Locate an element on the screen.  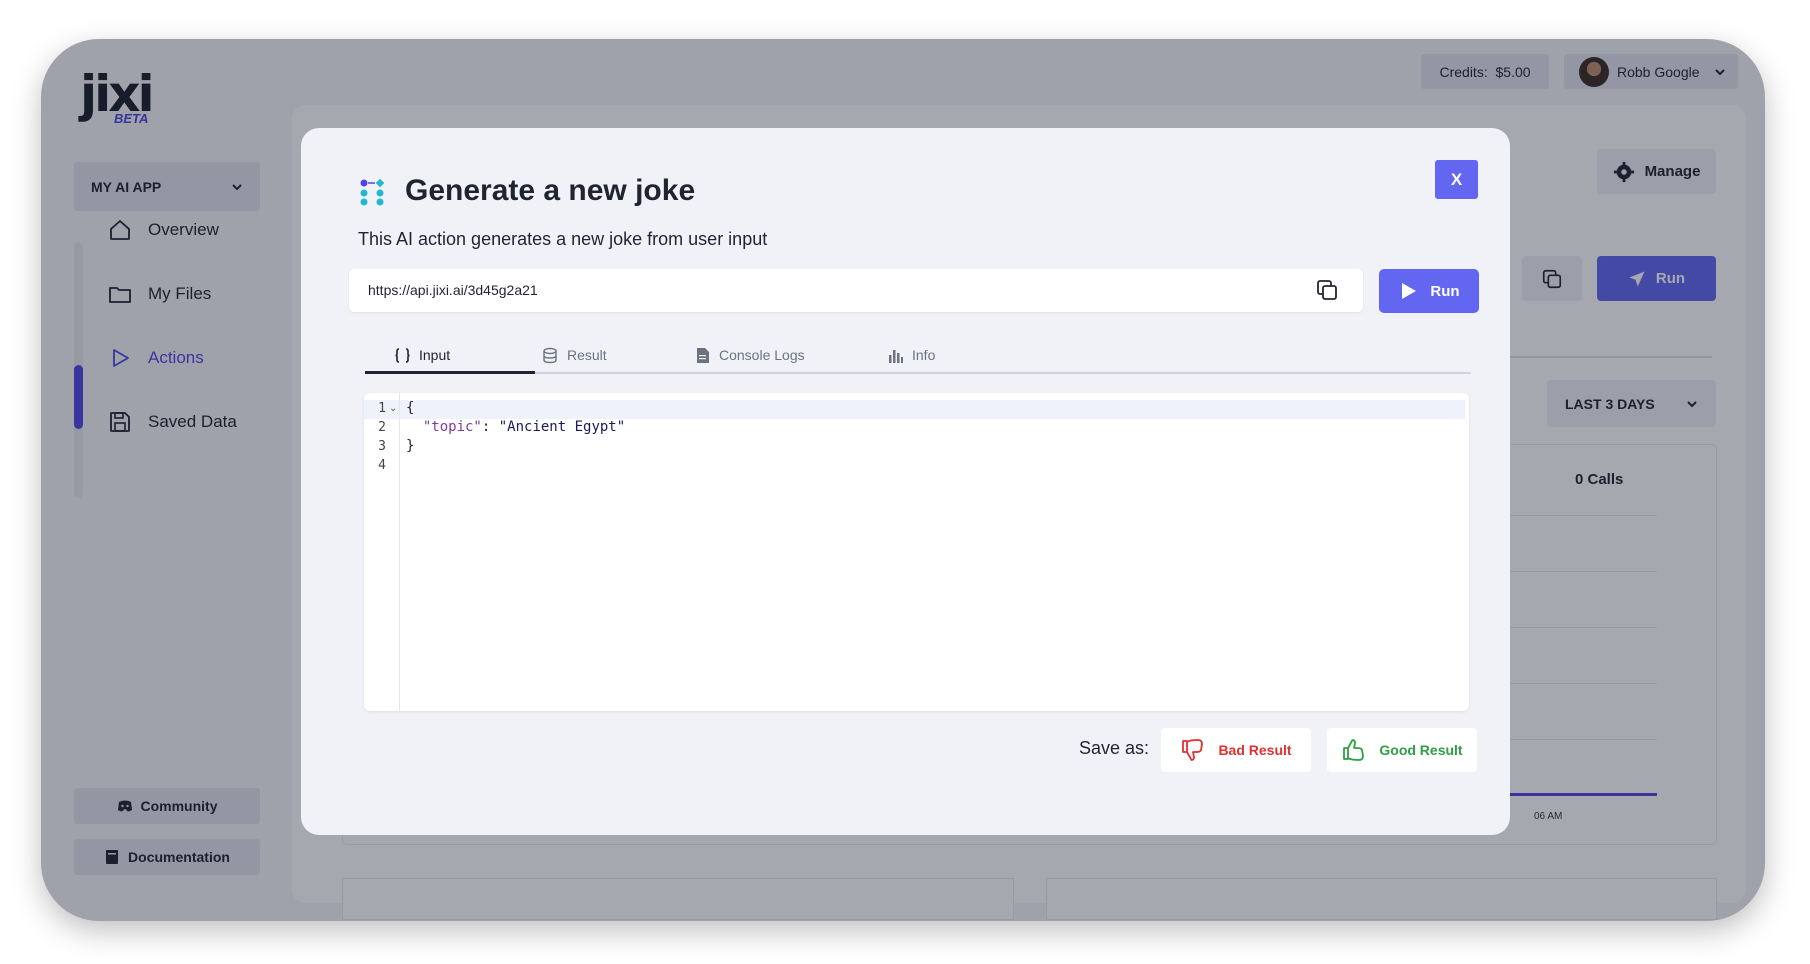
modal-title: Generate a new joke is located at coordinates (550, 190).